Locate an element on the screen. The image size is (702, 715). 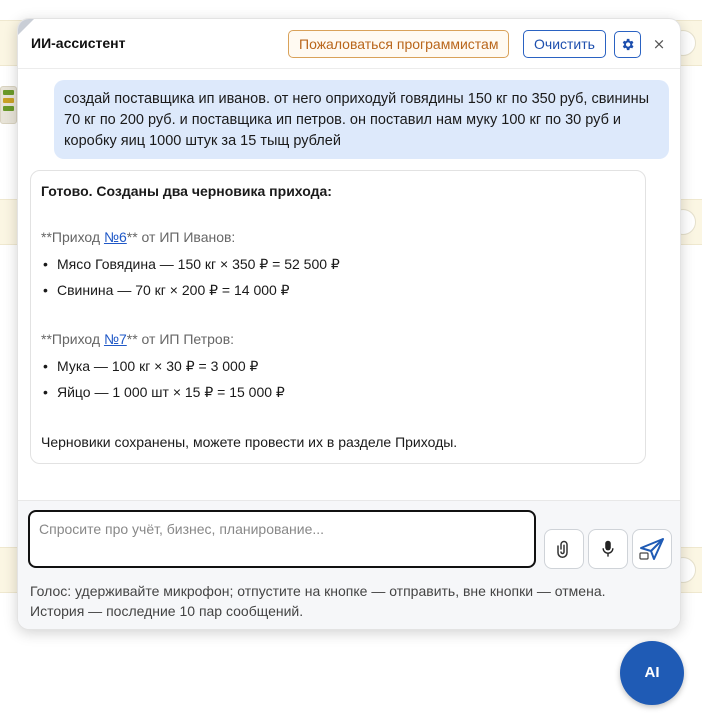
send-icon is located at coordinates (651, 549).